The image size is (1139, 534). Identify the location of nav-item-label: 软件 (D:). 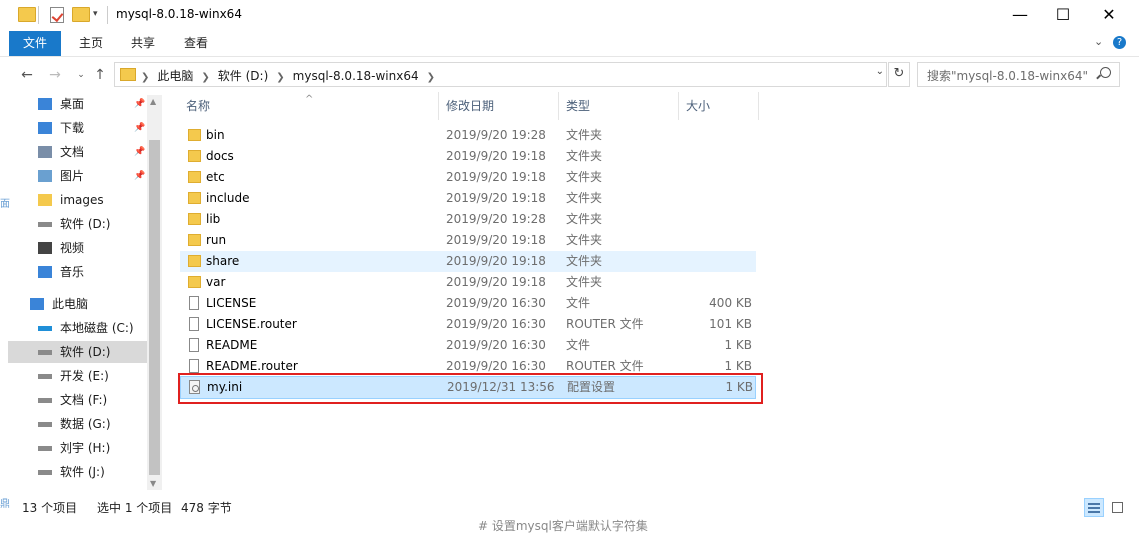
(85, 352).